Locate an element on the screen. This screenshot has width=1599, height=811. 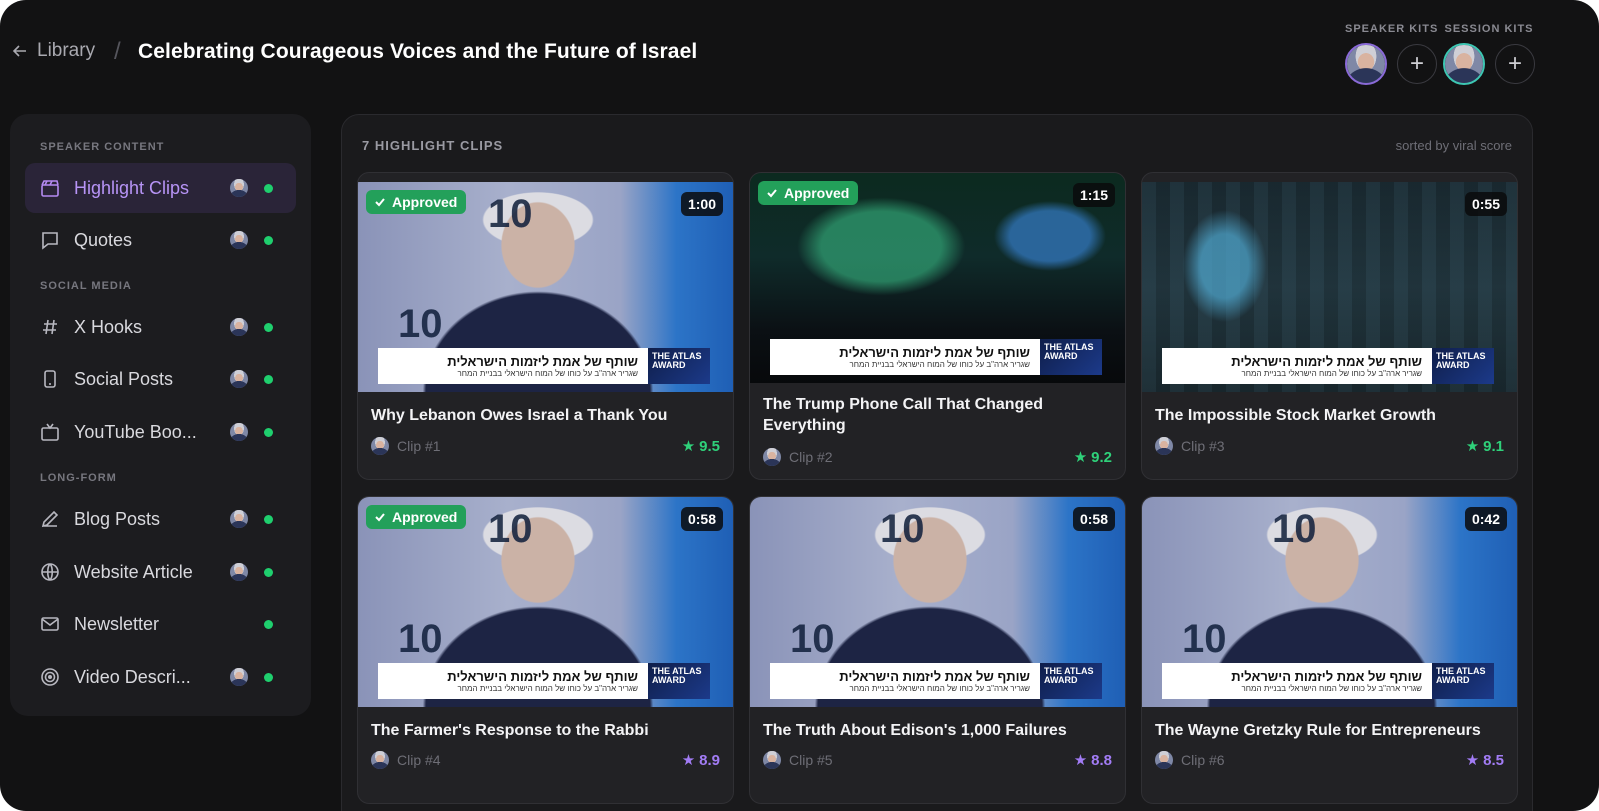
viral-score: ★ 8.5 is located at coordinates (1484, 760).